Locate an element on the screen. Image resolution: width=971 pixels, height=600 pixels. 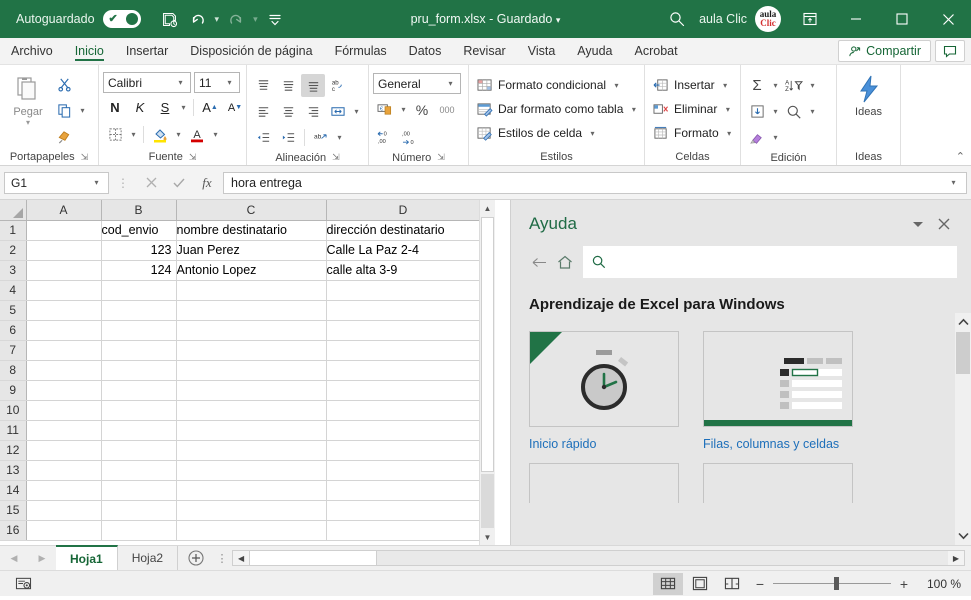
comments-button is located at coordinates (950, 51).